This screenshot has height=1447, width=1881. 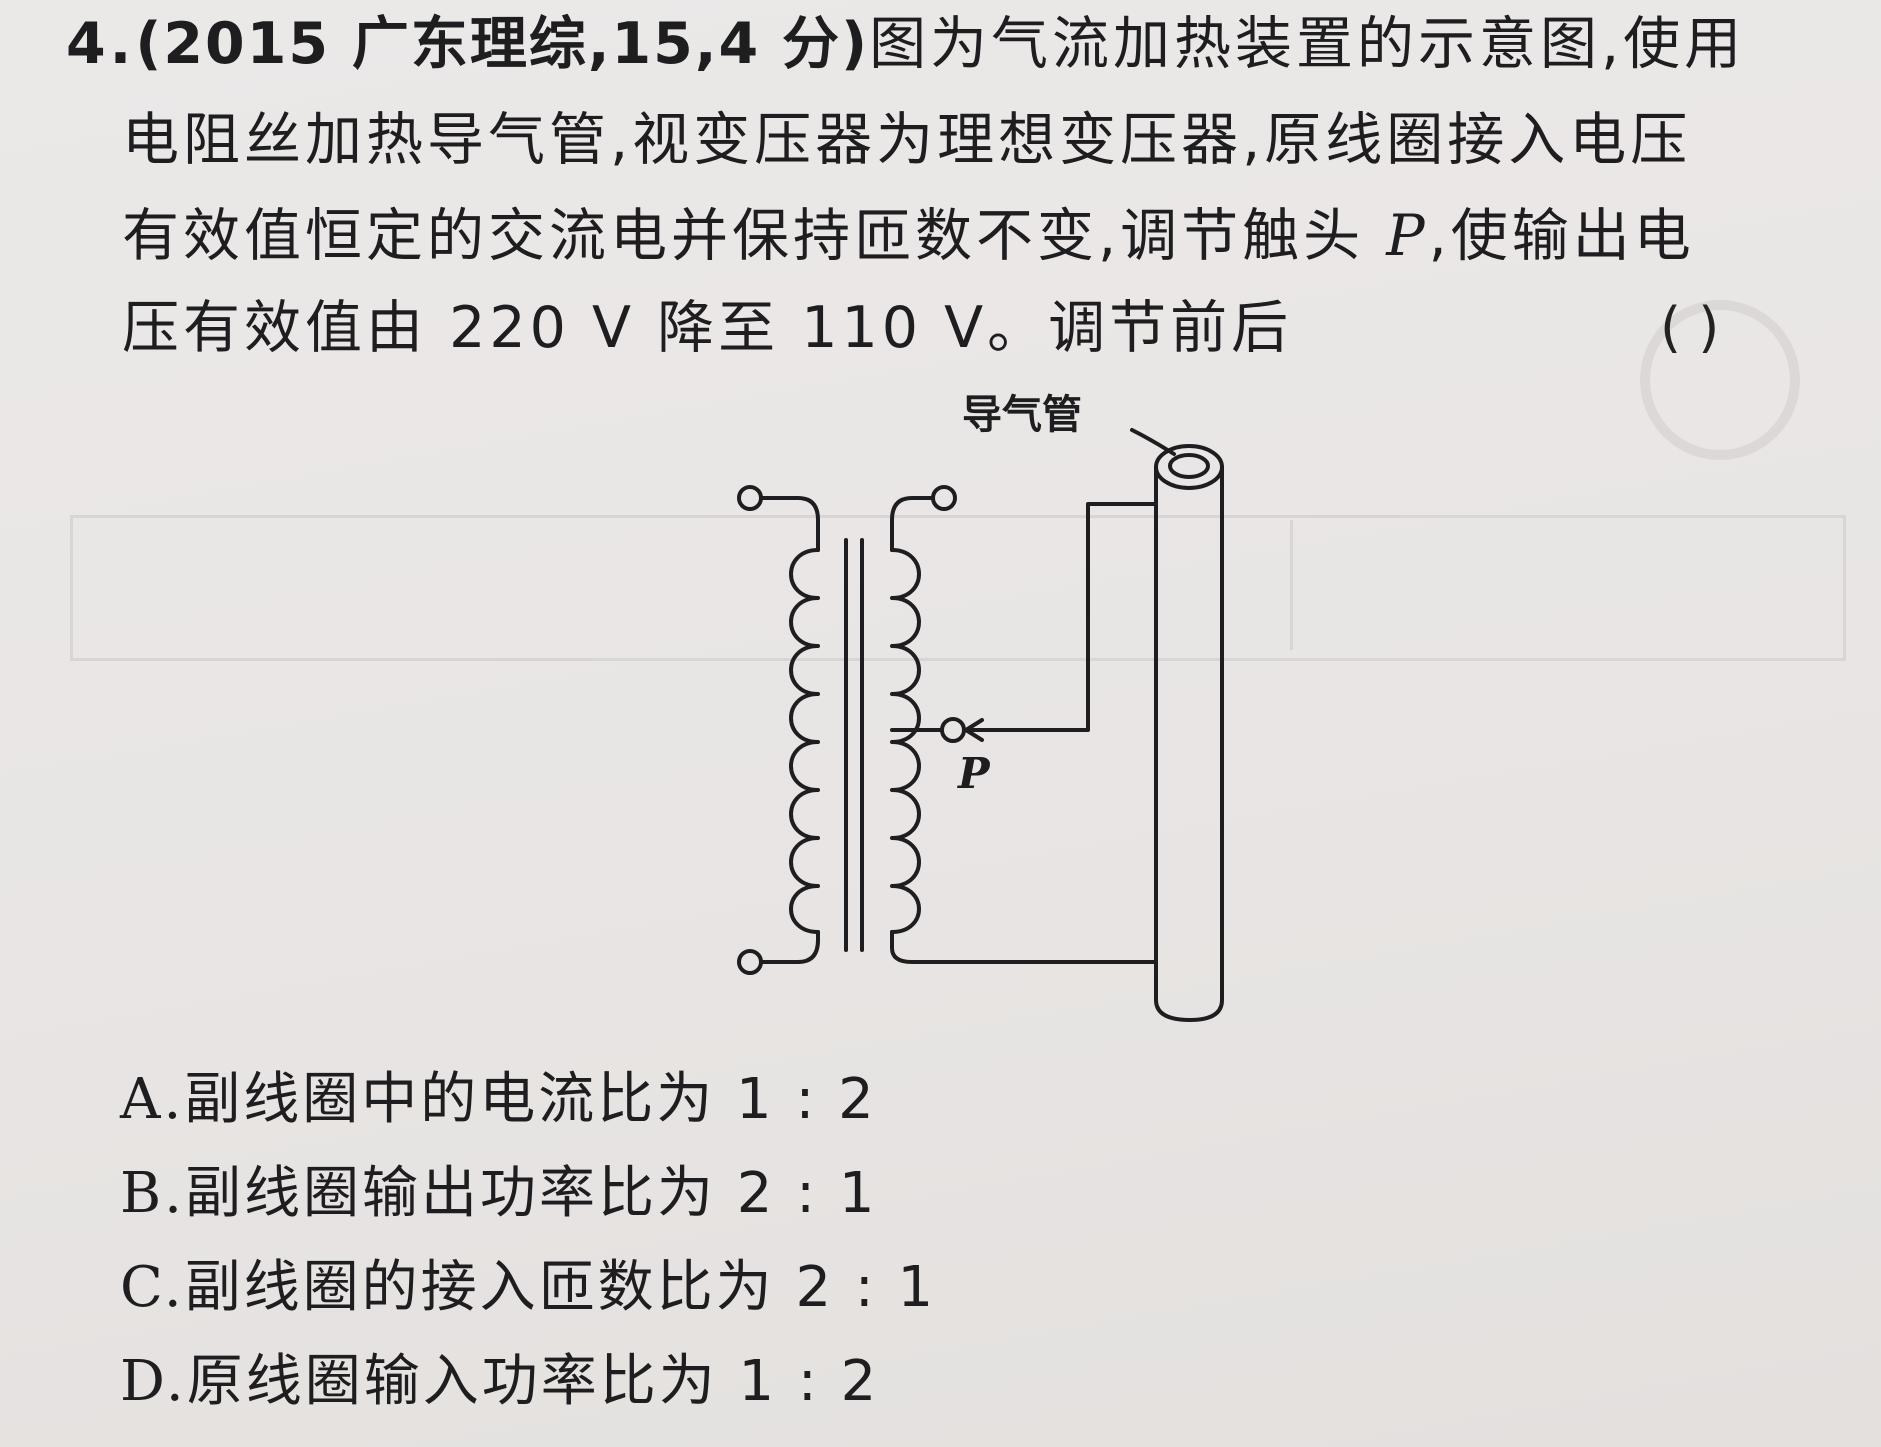 I want to click on question-line-3: 有效值恒定的交流电并保持匝数不变,调节触头 P,使输出电, so click(x=908, y=236).